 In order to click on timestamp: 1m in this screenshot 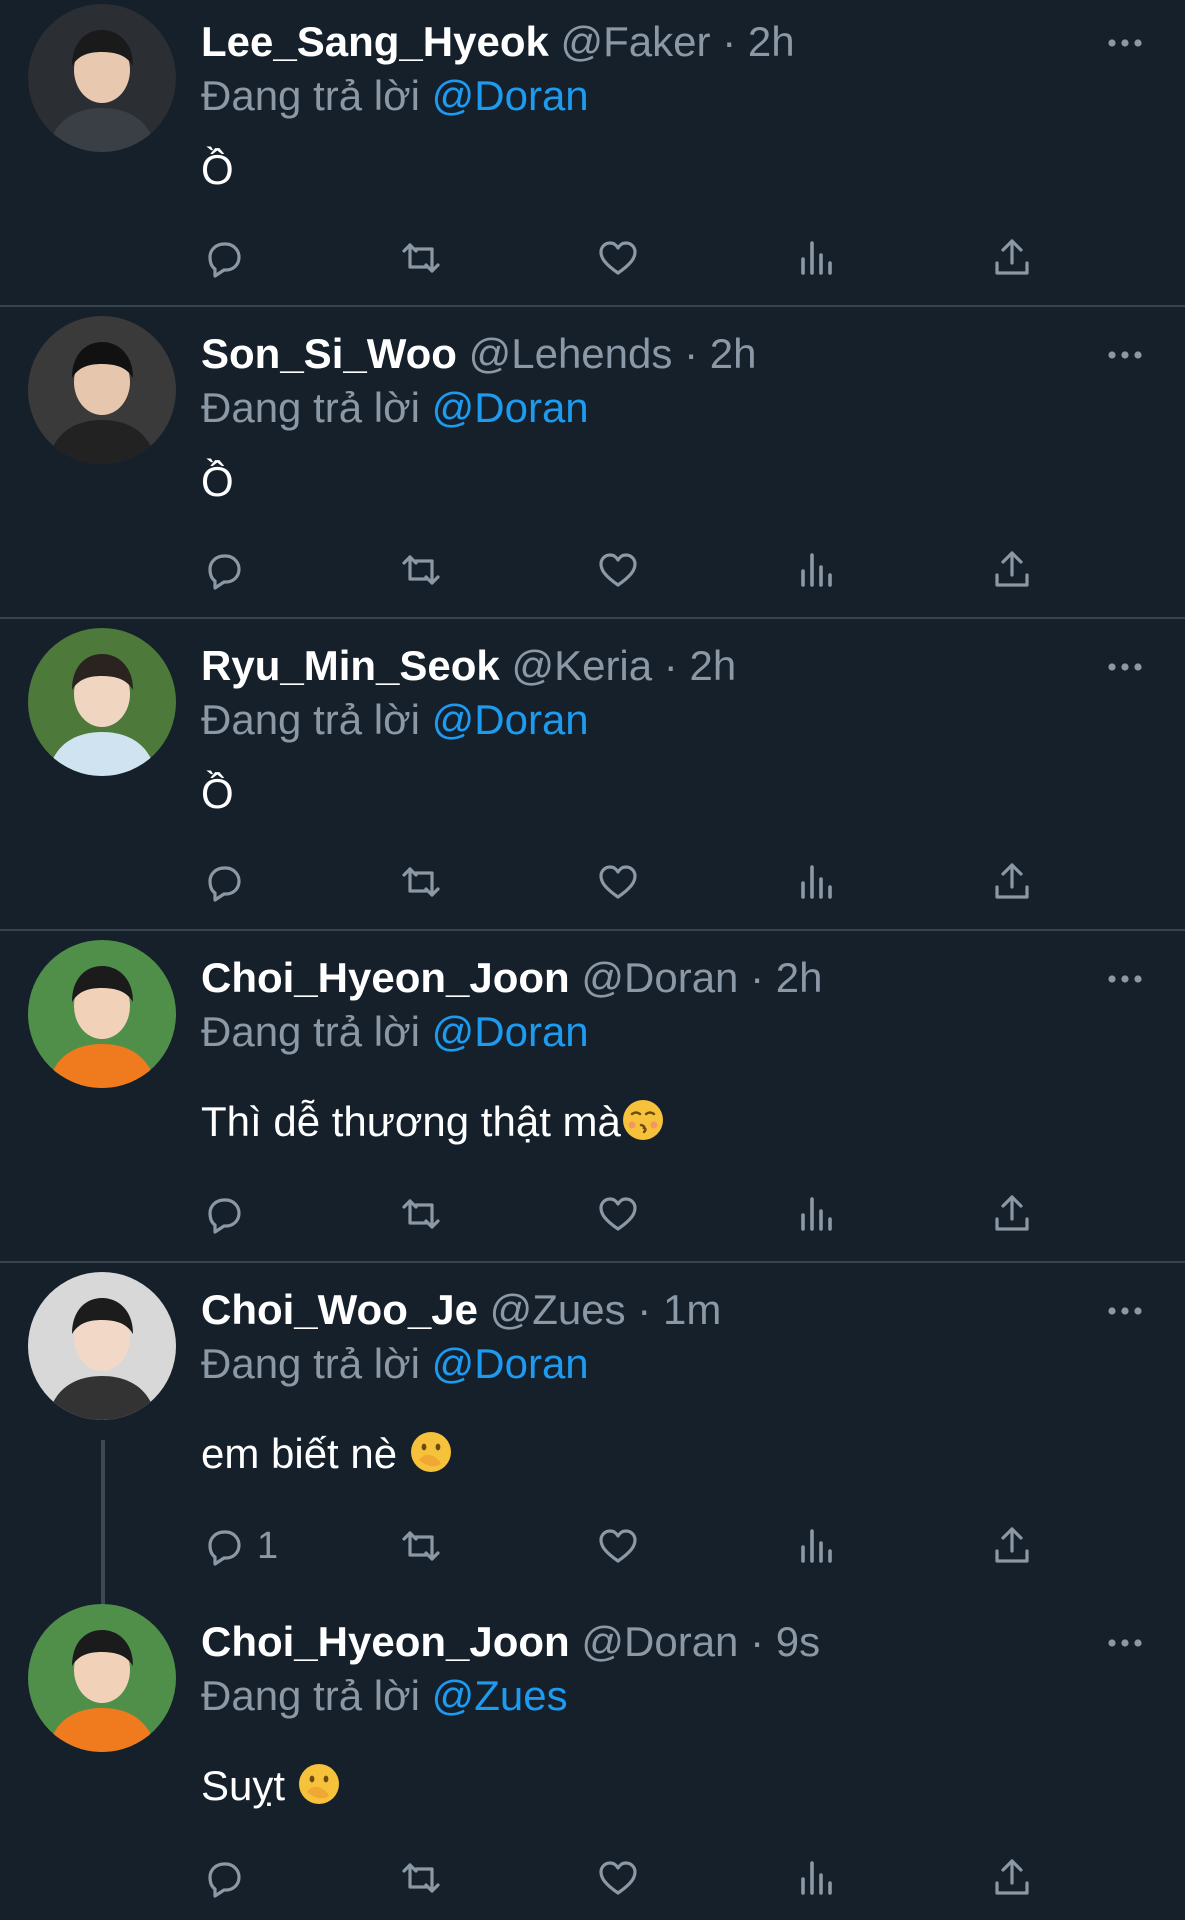, I will do `click(692, 1309)`.